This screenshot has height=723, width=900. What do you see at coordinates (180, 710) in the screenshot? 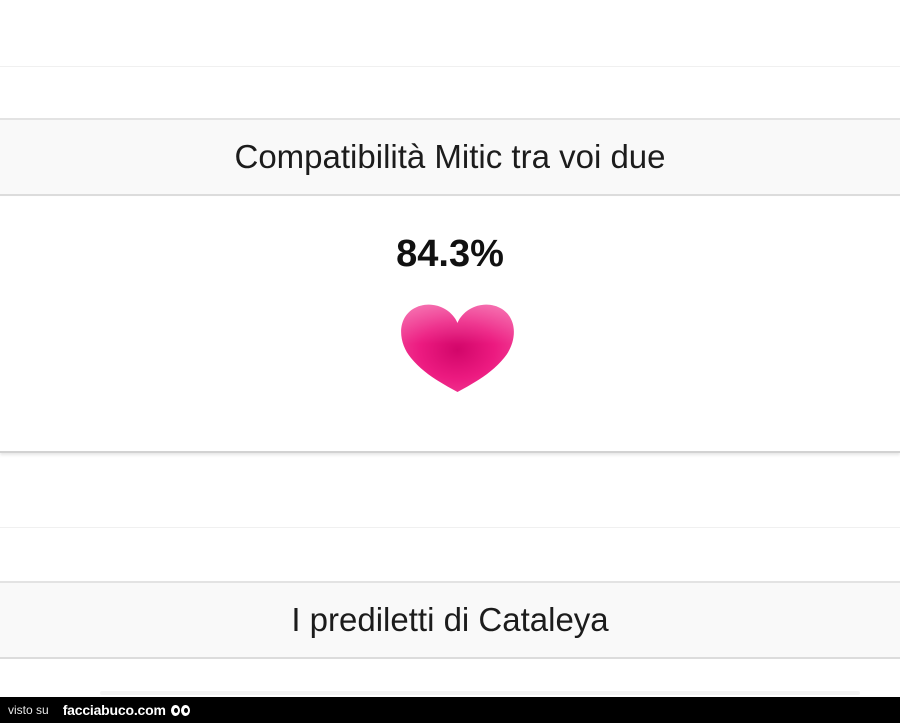
I see `eyes-icon` at bounding box center [180, 710].